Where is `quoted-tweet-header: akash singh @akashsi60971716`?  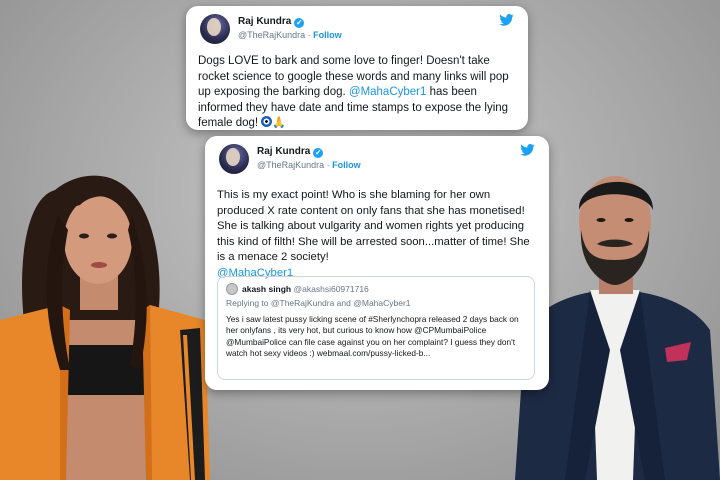 quoted-tweet-header: akash singh @akashsi60971716 is located at coordinates (376, 289).